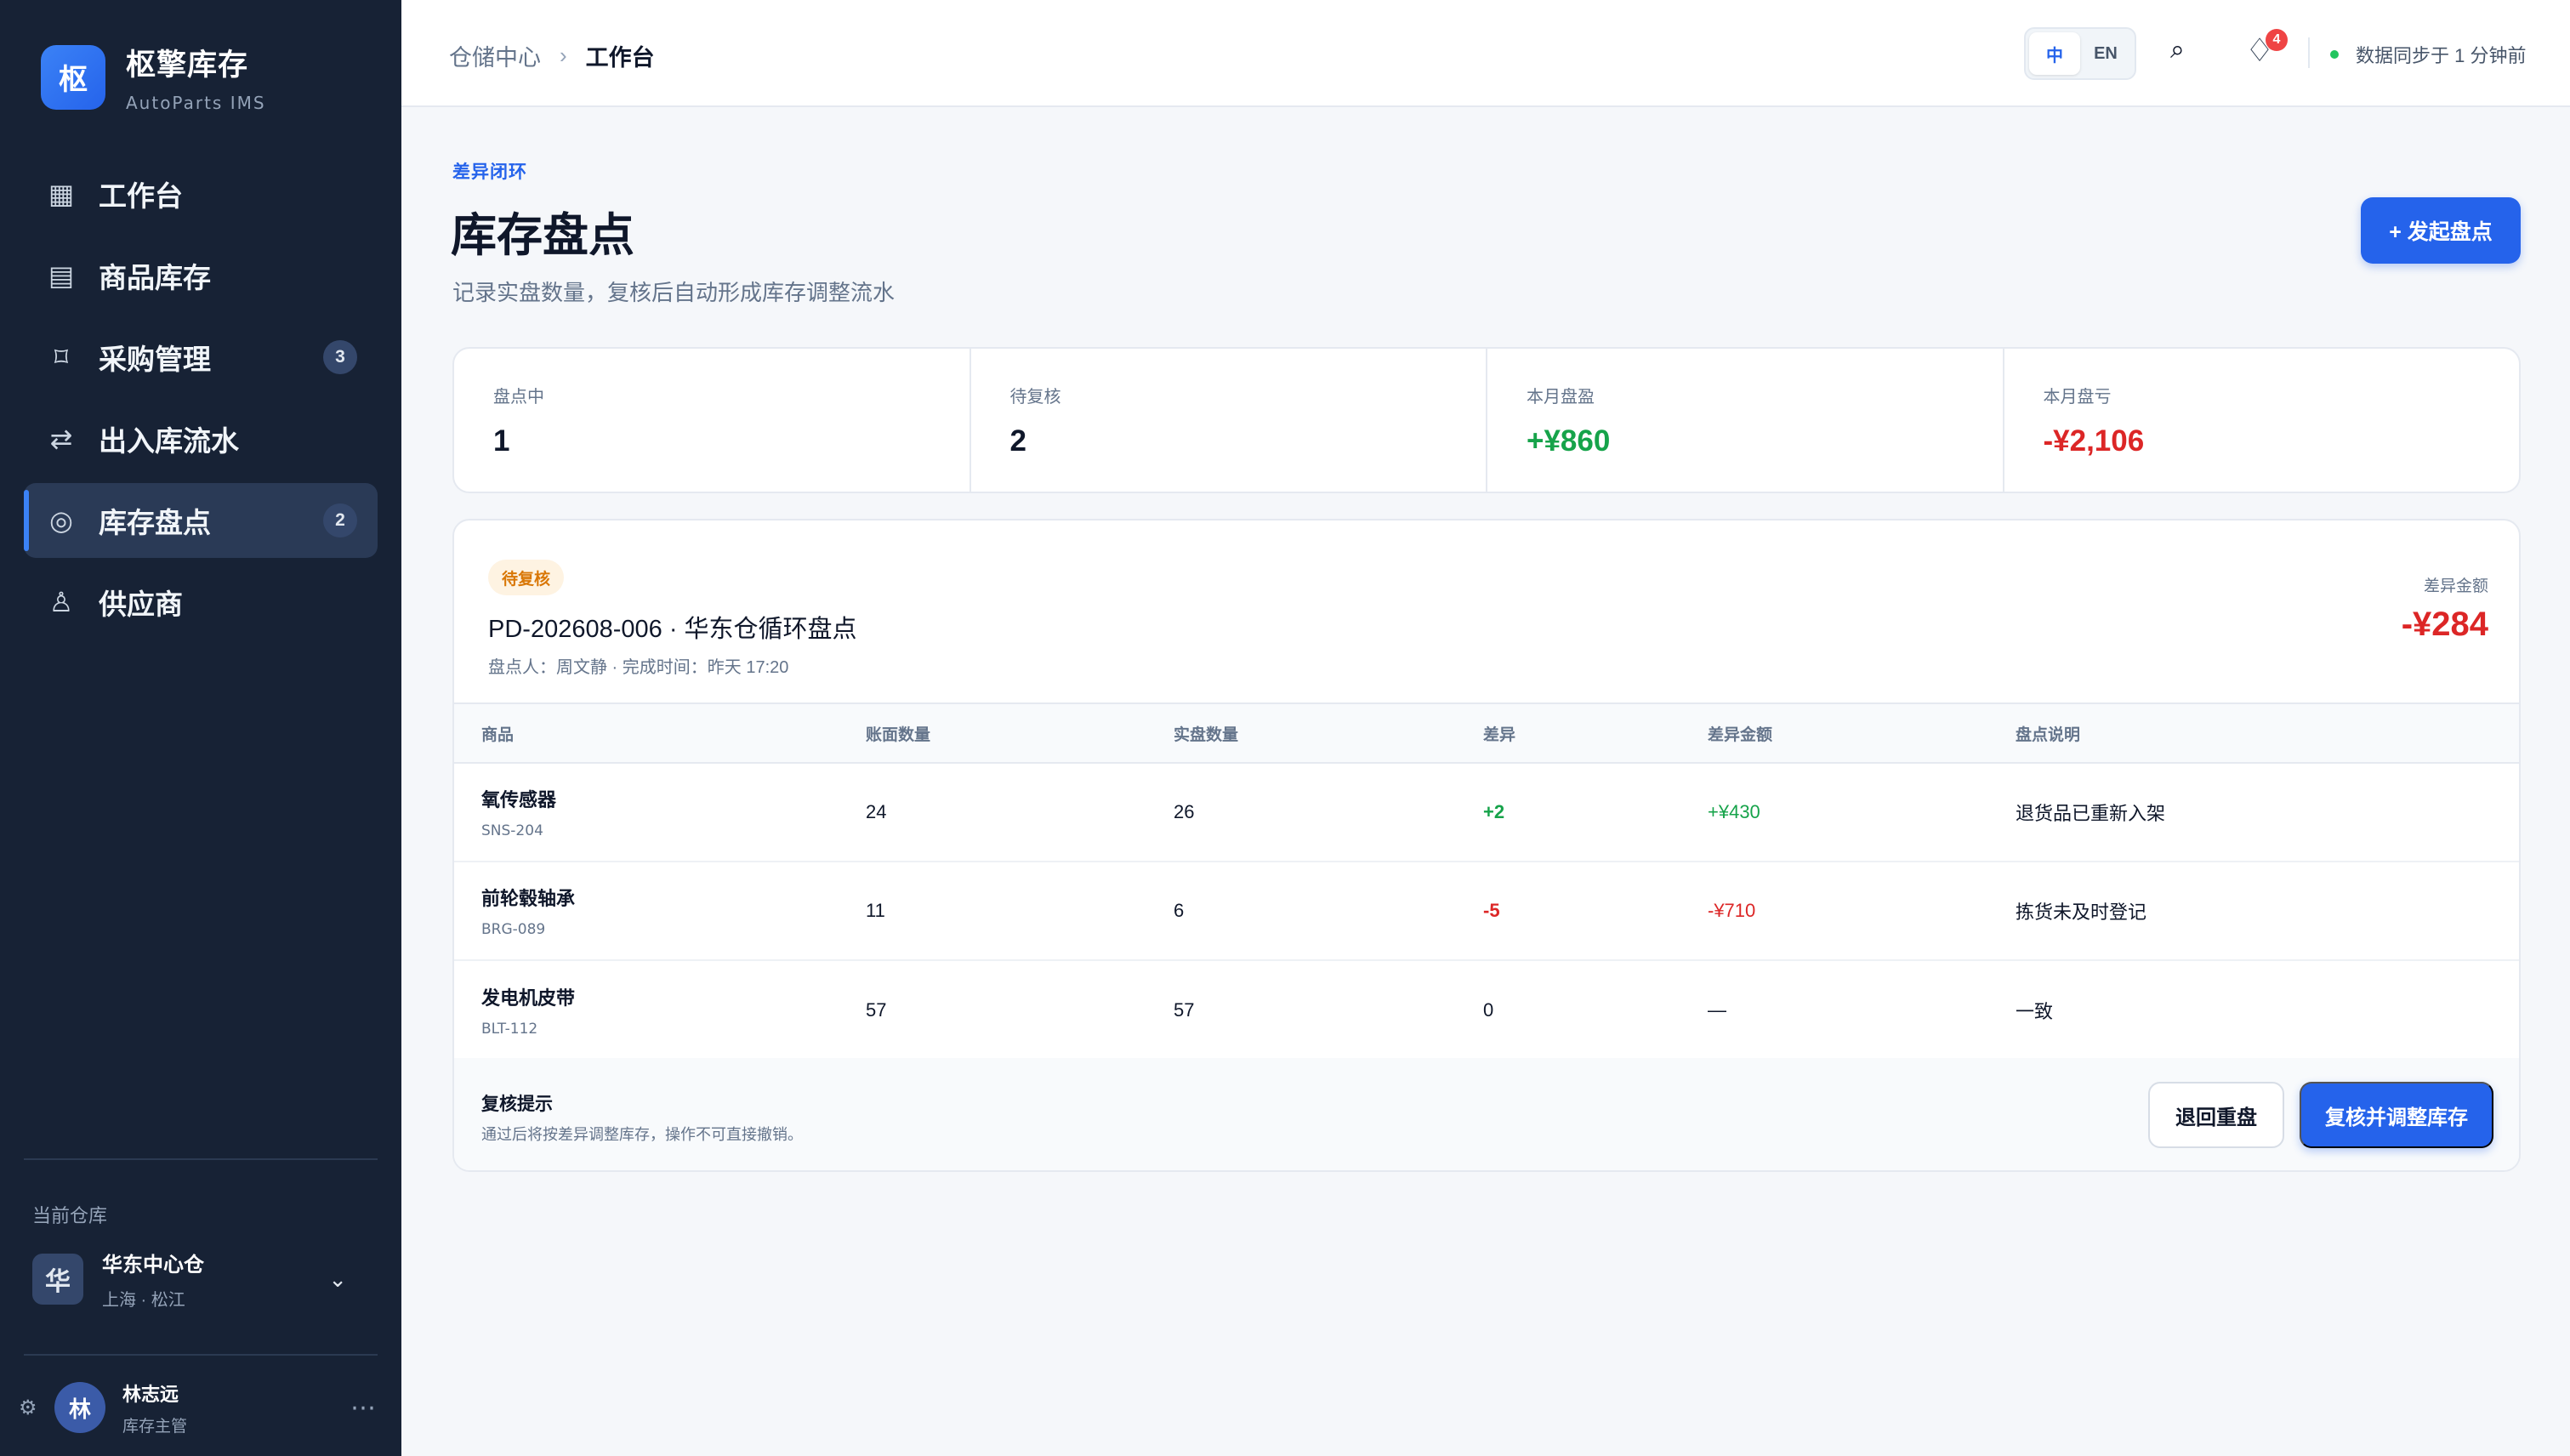  What do you see at coordinates (363, 1408) in the screenshot?
I see `more-icon: ⋯` at bounding box center [363, 1408].